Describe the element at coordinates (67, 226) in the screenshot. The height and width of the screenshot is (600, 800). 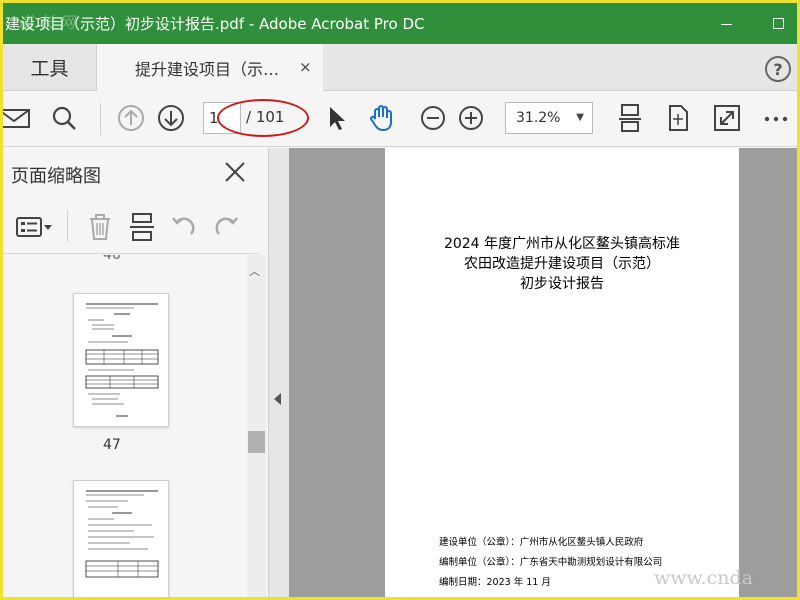
I see `panel-separator` at that location.